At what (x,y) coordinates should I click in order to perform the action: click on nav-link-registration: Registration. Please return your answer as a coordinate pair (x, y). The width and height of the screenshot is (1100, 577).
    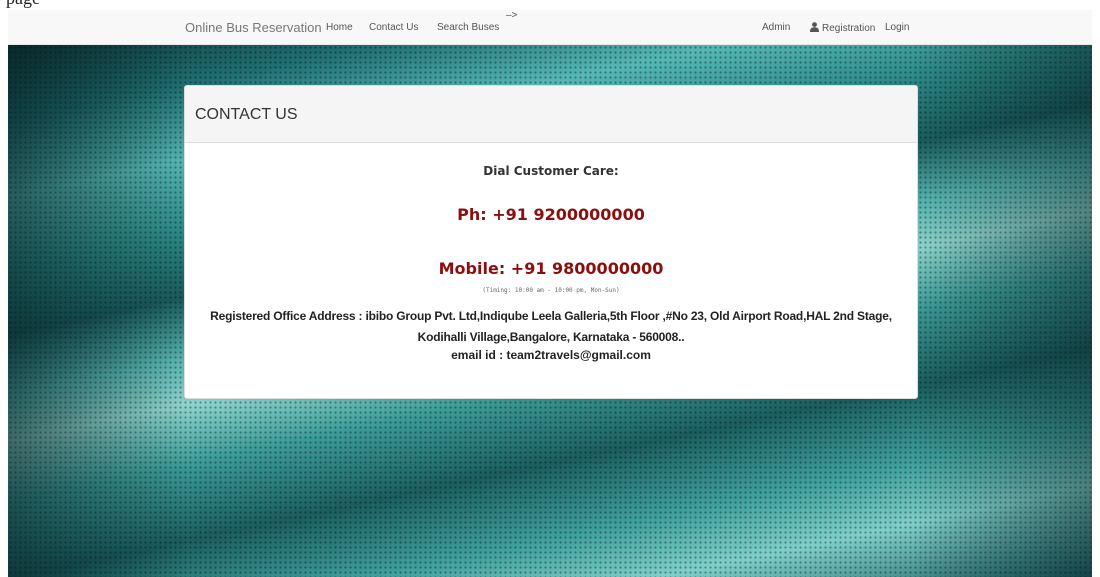
    Looking at the image, I should click on (842, 28).